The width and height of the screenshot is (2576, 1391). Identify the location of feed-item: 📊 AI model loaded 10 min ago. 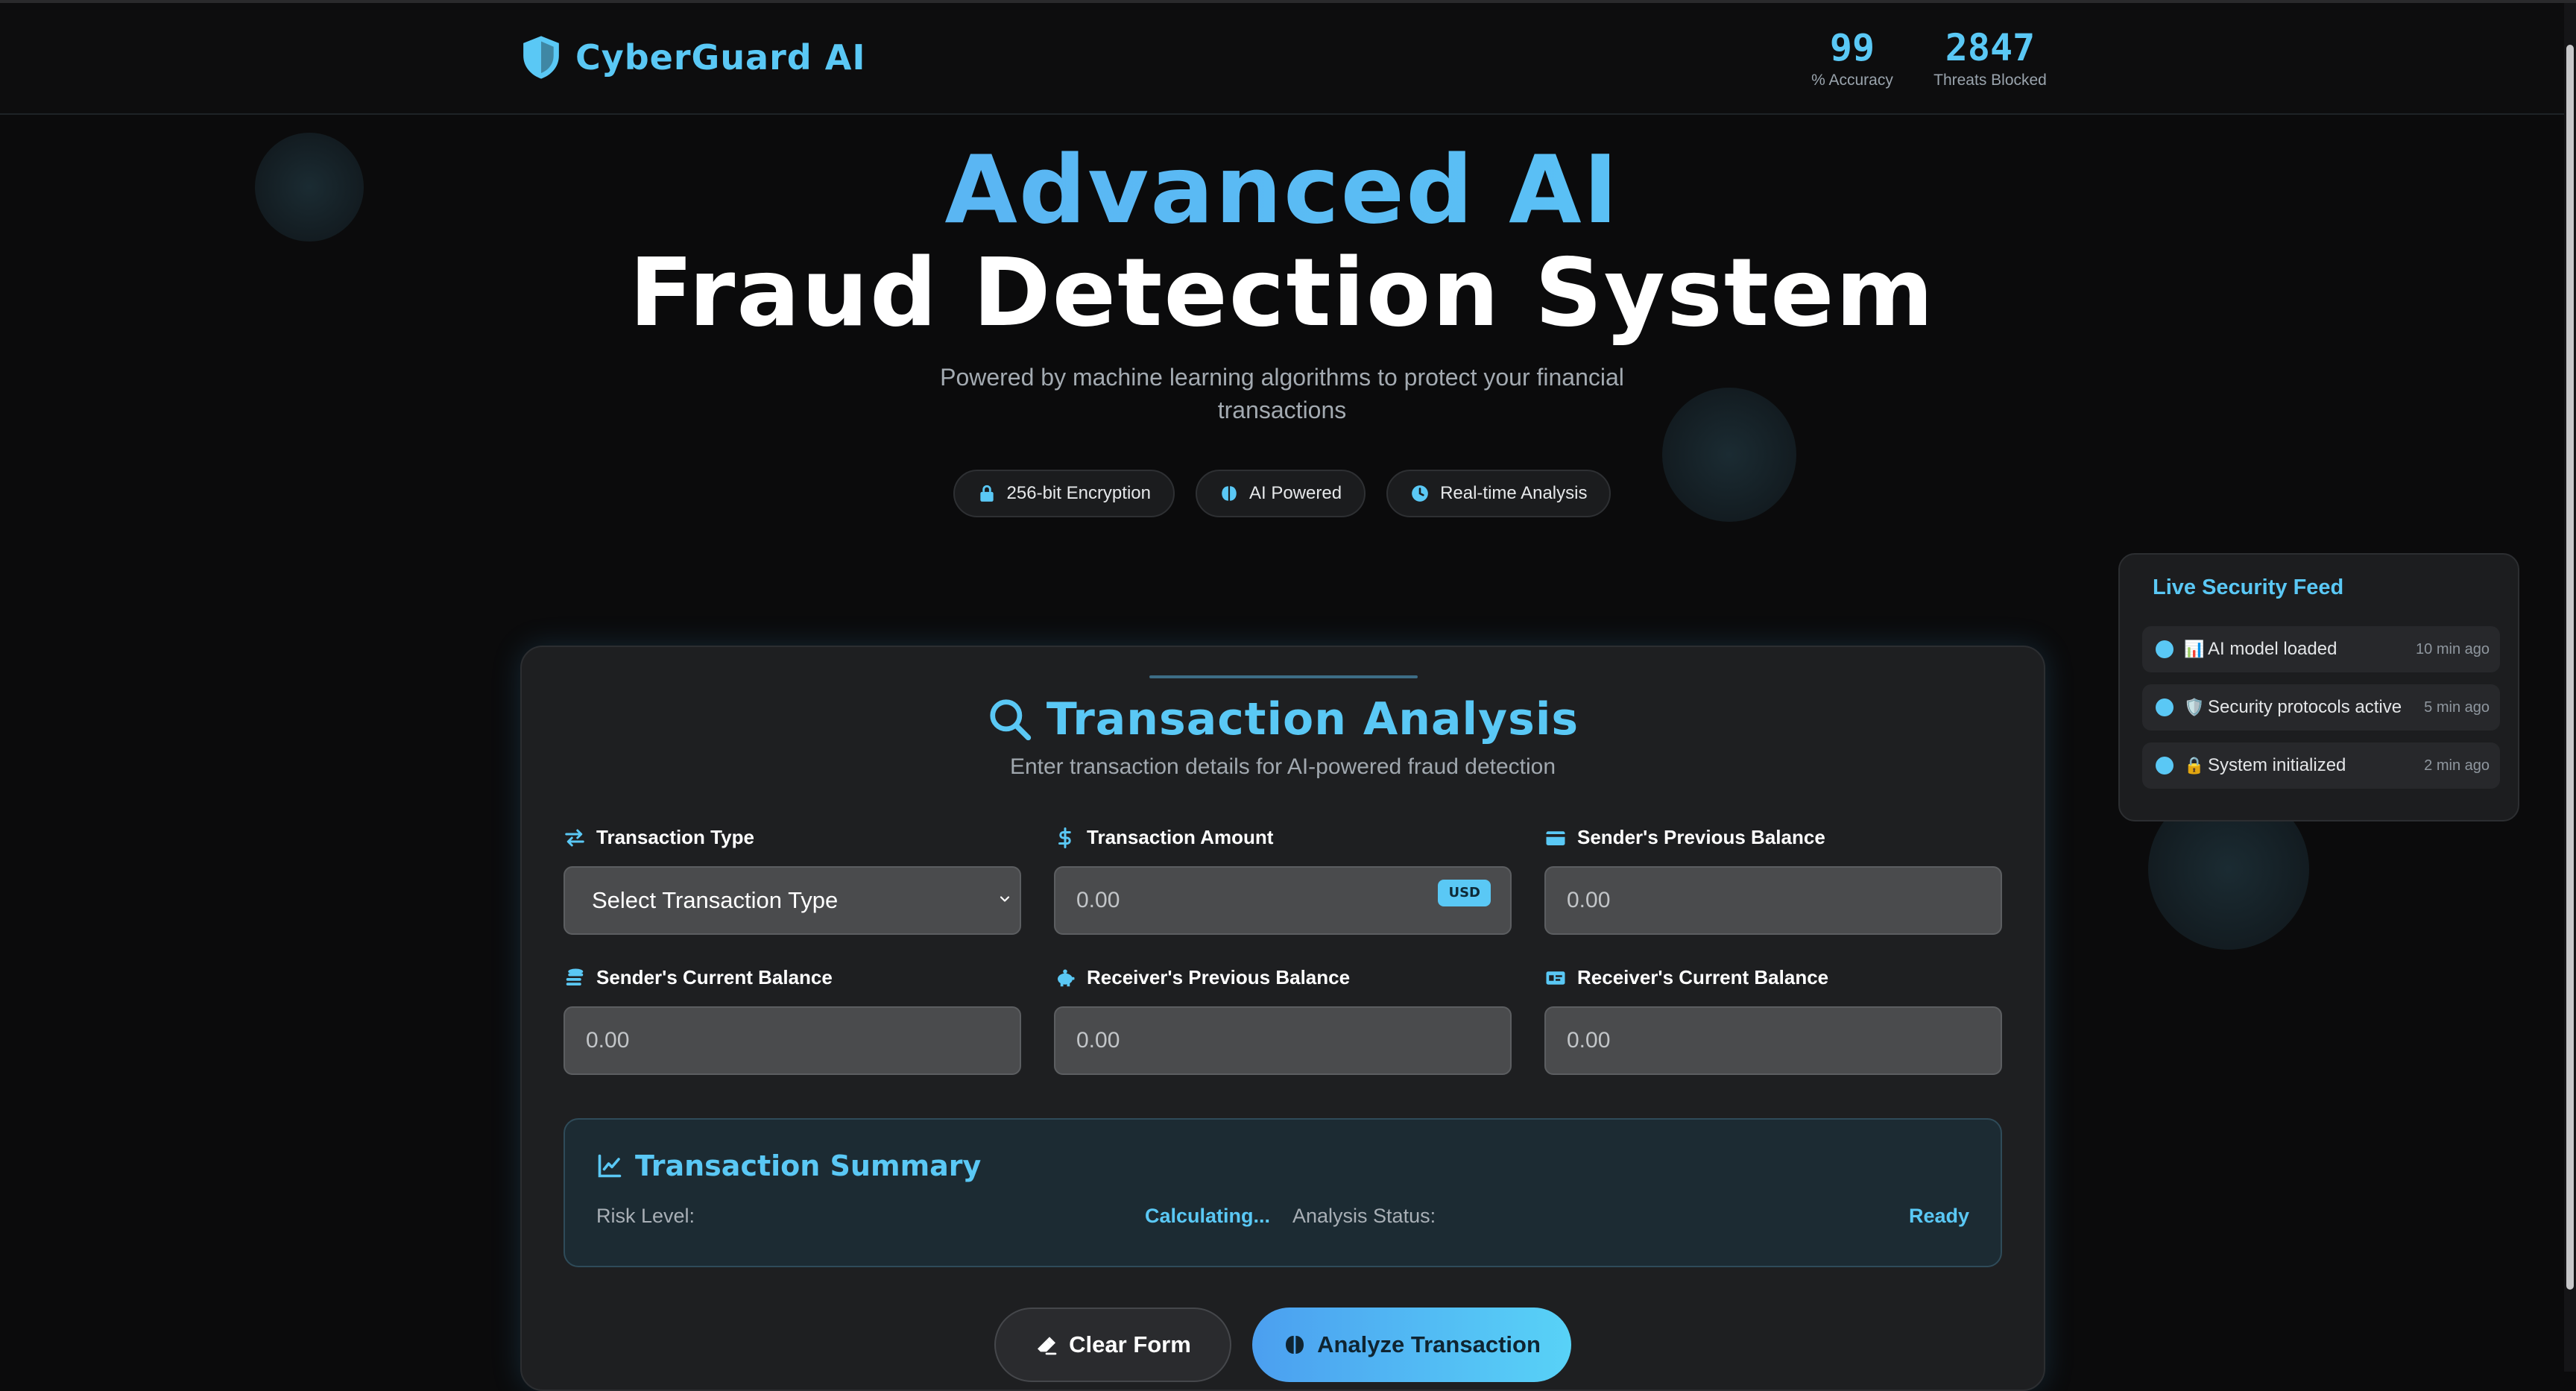
(2321, 649).